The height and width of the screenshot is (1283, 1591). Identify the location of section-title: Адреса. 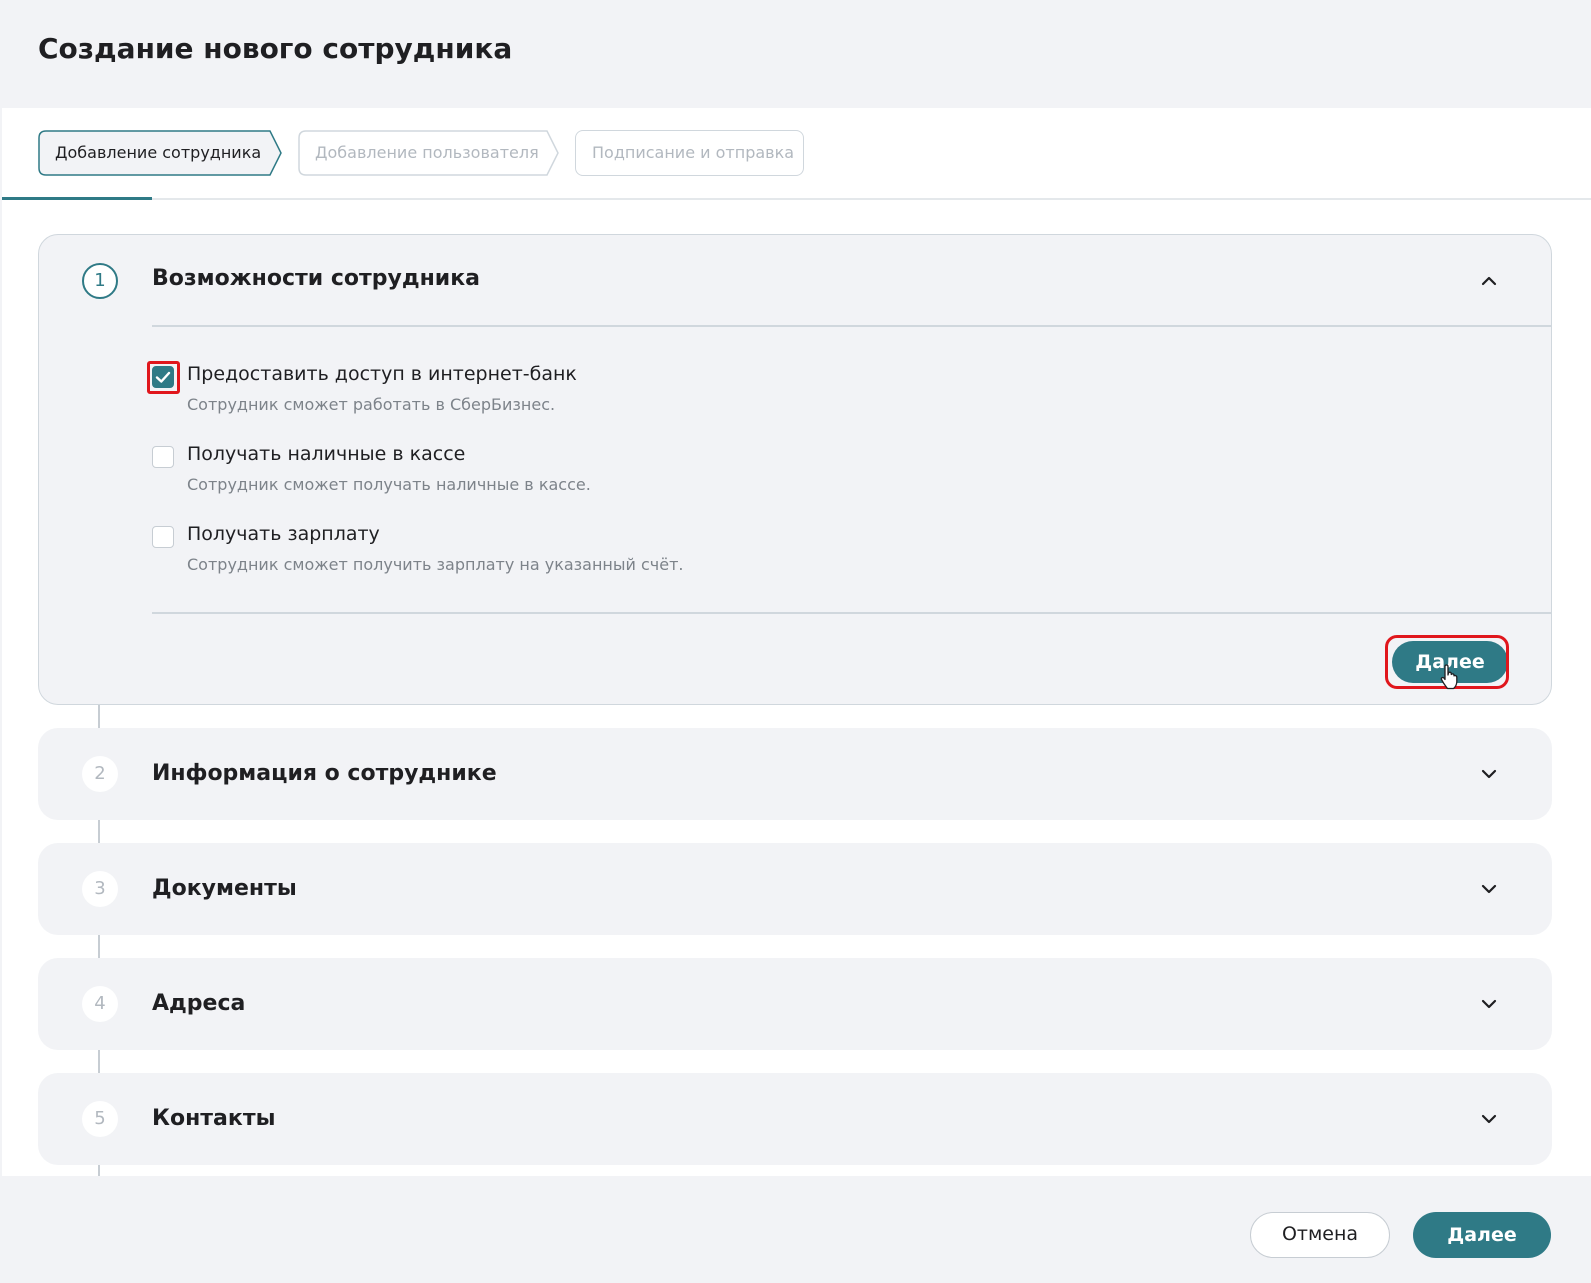
(198, 1003).